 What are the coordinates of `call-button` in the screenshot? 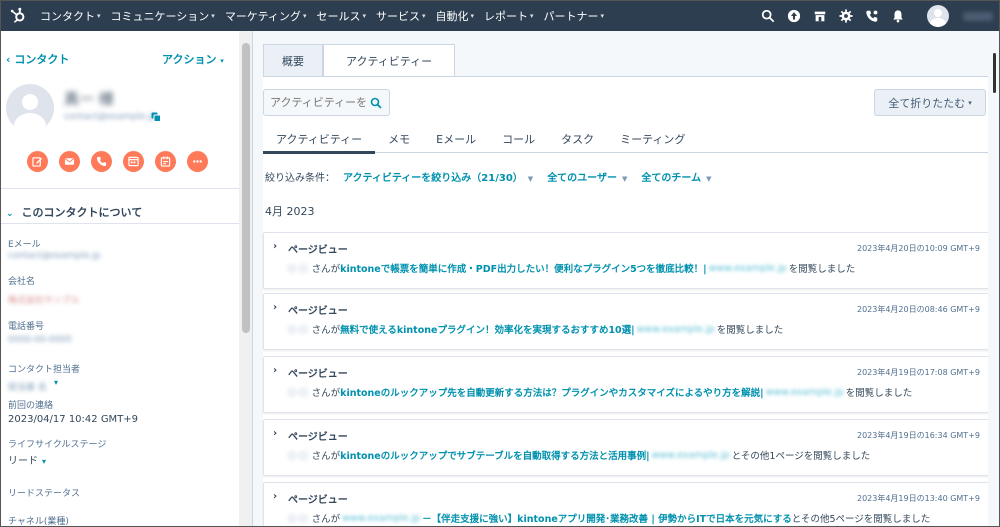 It's located at (101, 161).